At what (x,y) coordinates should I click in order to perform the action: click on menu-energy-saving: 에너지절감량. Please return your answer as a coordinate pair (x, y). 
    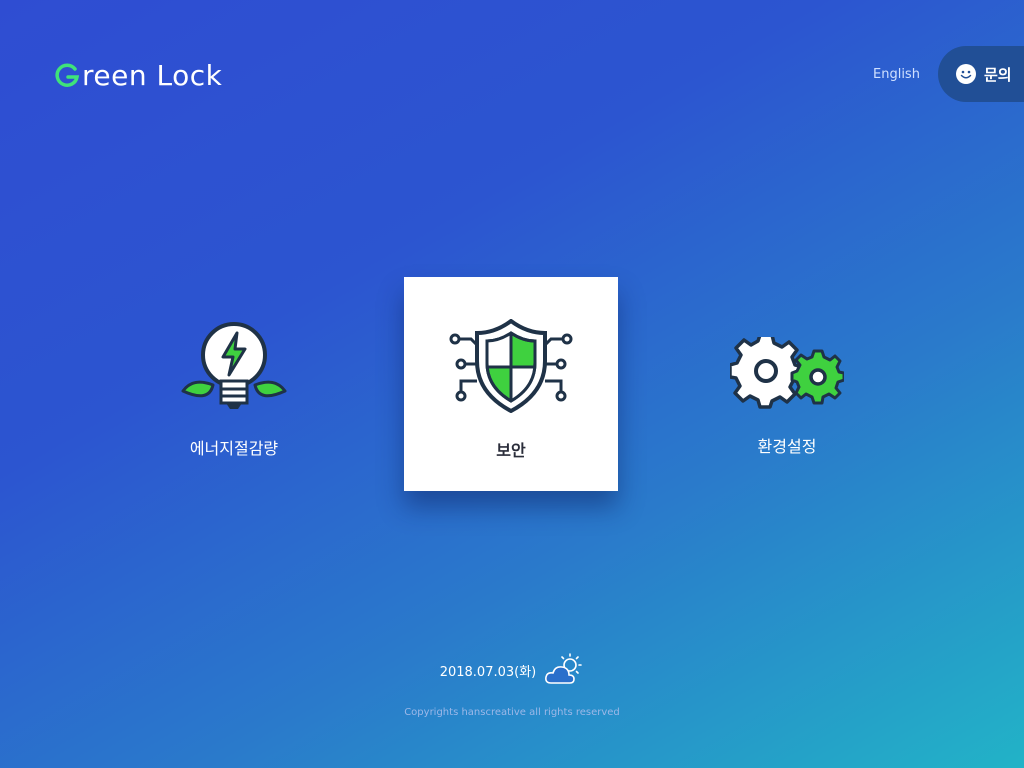
    Looking at the image, I should click on (234, 384).